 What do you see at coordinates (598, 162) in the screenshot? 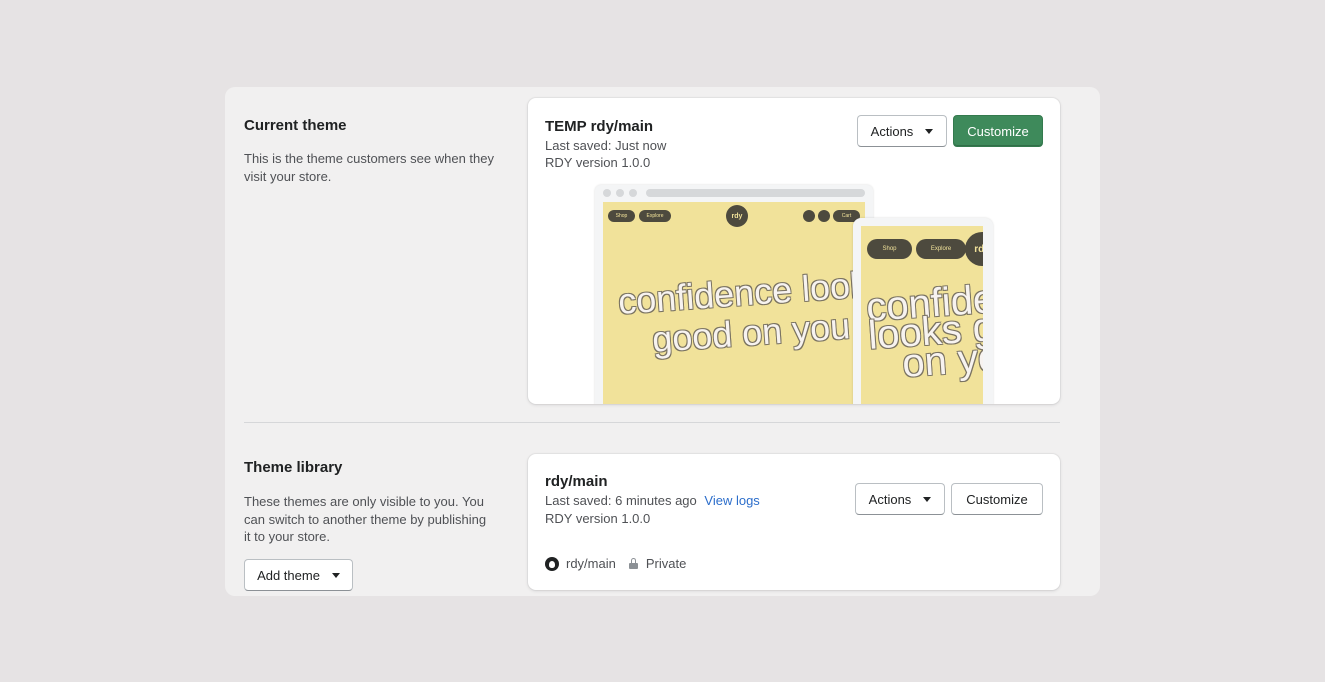
I see `current-theme-version: RDY version 1.0.0` at bounding box center [598, 162].